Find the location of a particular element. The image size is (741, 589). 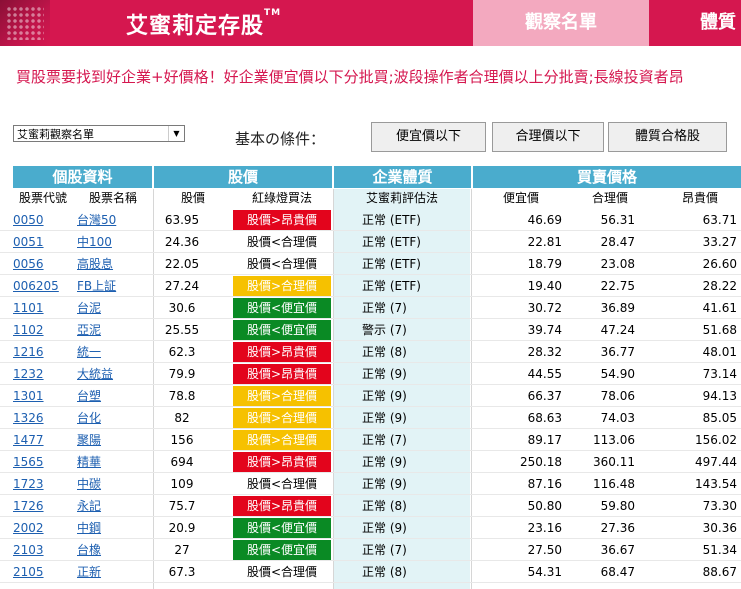

expensive-price: 30.36 is located at coordinates (719, 528).